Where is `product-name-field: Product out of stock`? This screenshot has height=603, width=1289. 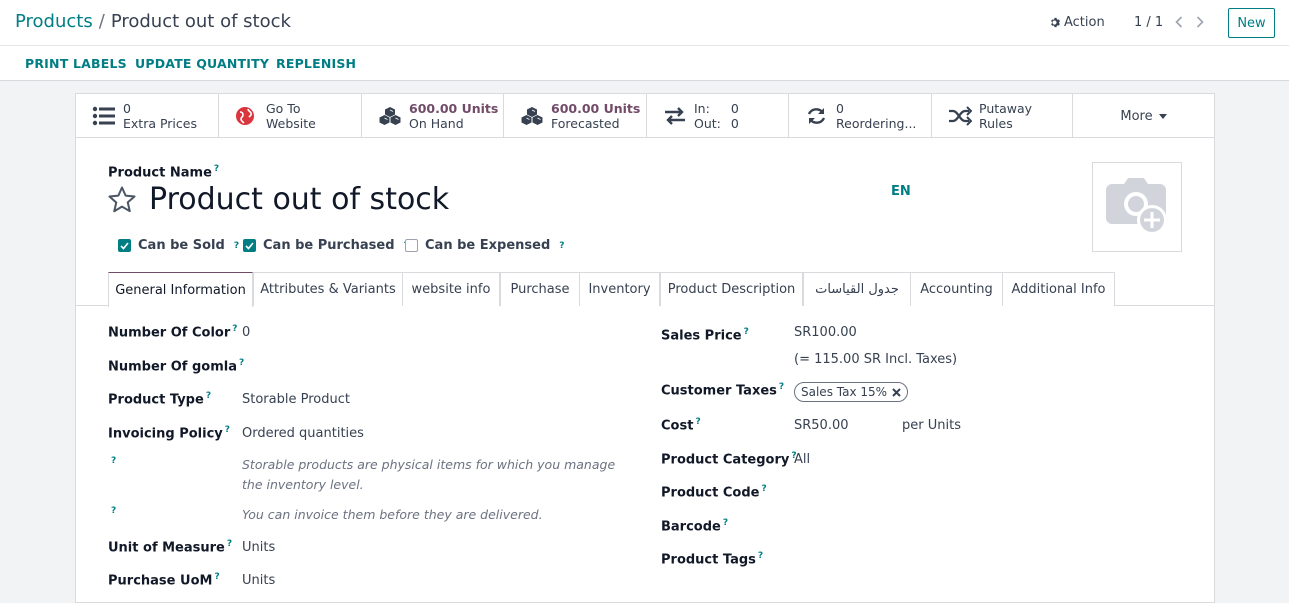
product-name-field: Product out of stock is located at coordinates (299, 199).